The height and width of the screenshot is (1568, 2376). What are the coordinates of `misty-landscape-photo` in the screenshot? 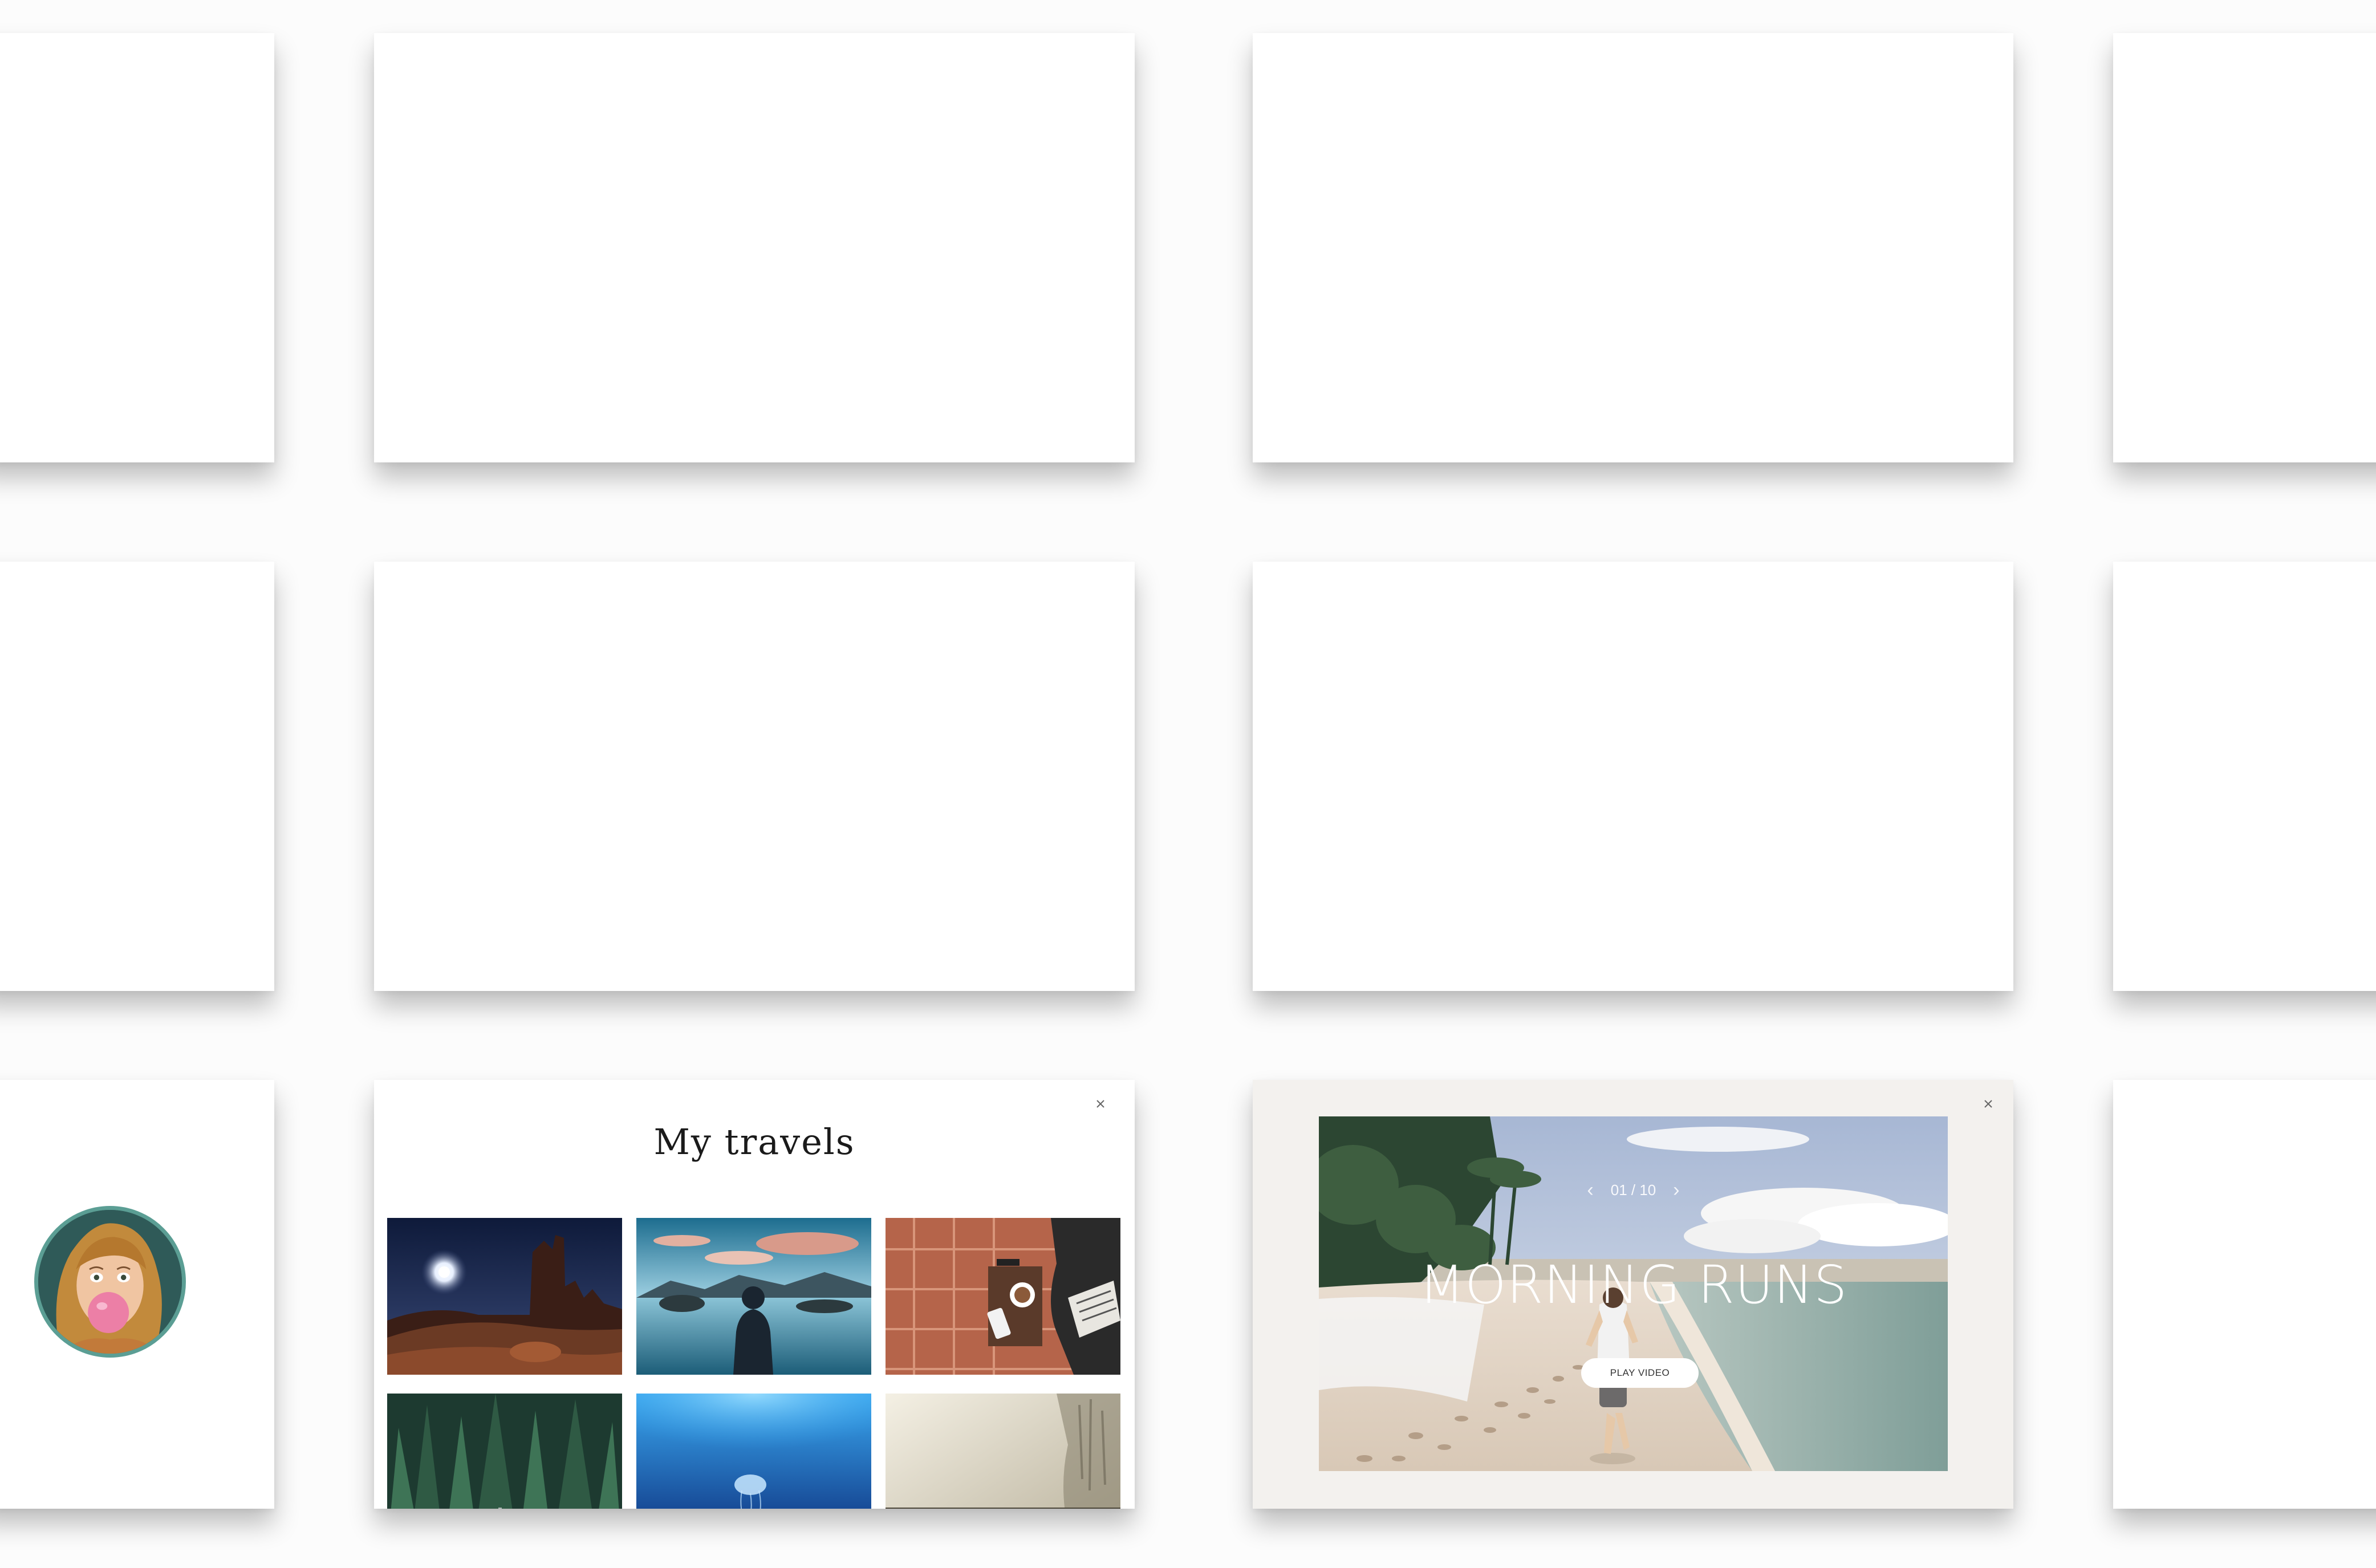 It's located at (1003, 1452).